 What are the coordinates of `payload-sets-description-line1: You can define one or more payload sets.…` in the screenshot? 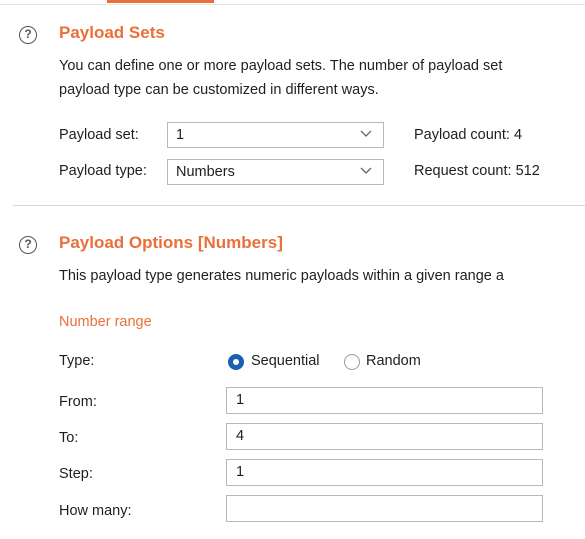 It's located at (281, 66).